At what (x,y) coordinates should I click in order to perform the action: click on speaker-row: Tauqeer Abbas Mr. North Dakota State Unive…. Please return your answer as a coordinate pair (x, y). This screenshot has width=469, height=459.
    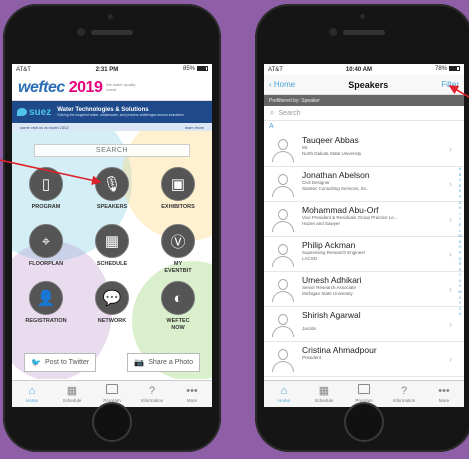
    Looking at the image, I should click on (364, 149).